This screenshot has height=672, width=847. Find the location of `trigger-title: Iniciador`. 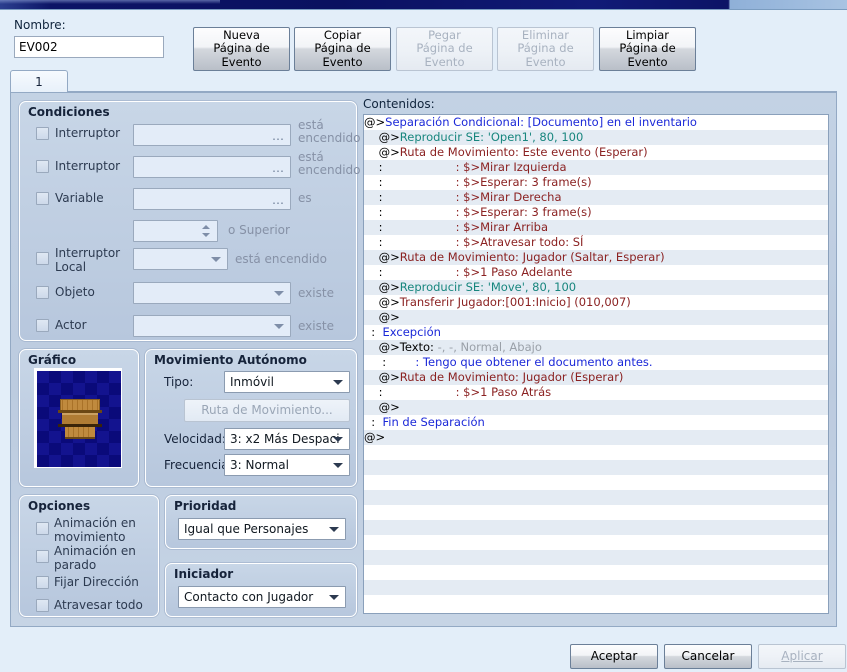

trigger-title: Iniciador is located at coordinates (204, 574).